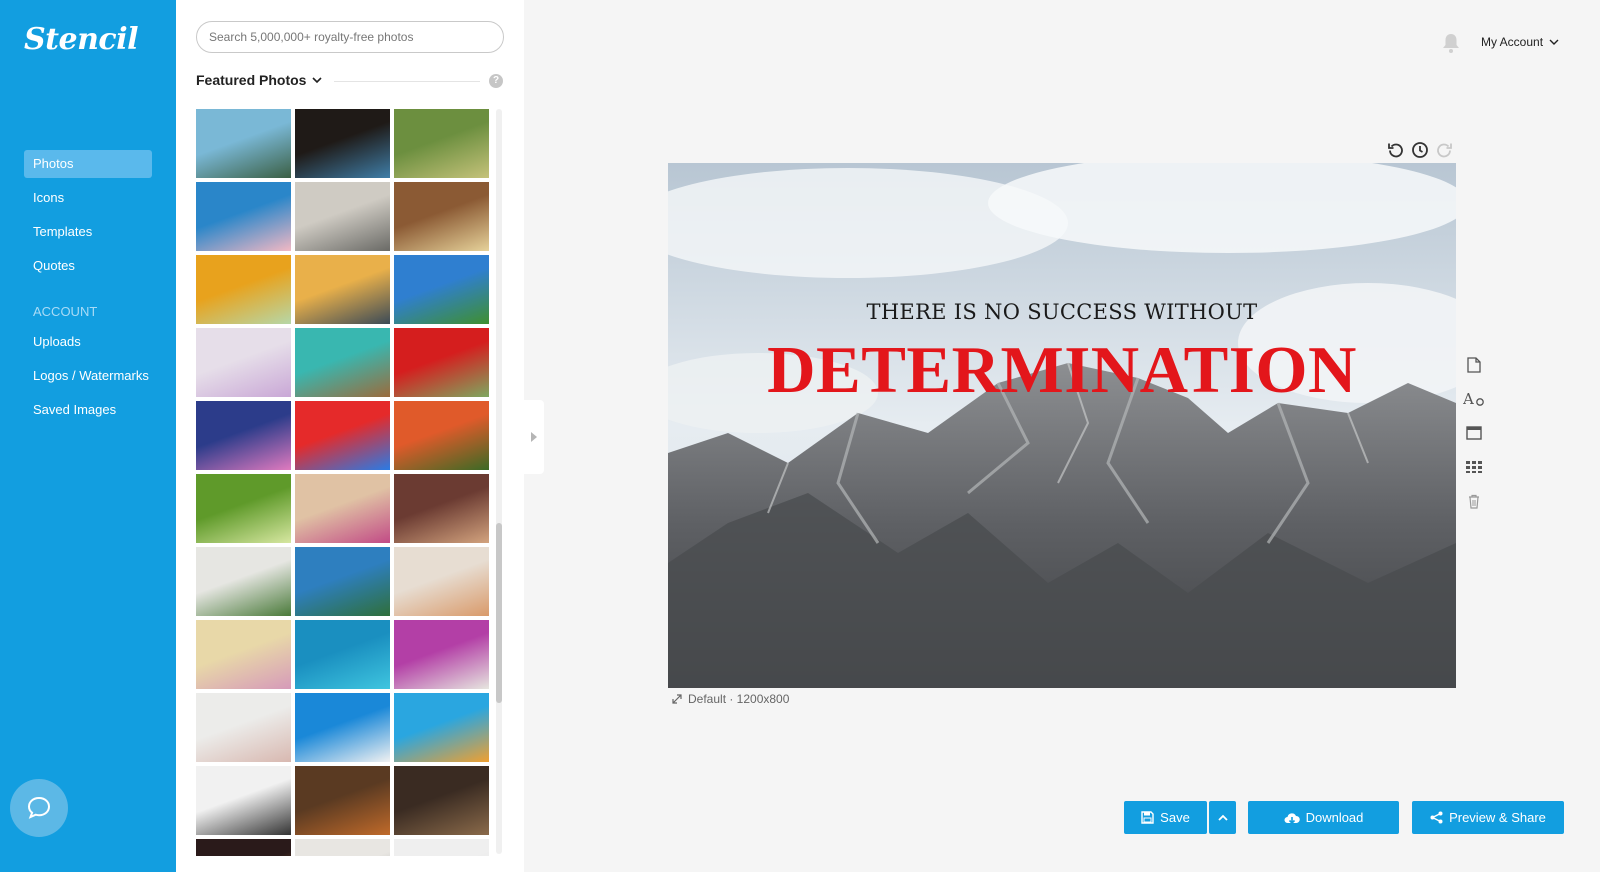 The height and width of the screenshot is (872, 1600). I want to click on my-account-label: My Account, so click(1512, 42).